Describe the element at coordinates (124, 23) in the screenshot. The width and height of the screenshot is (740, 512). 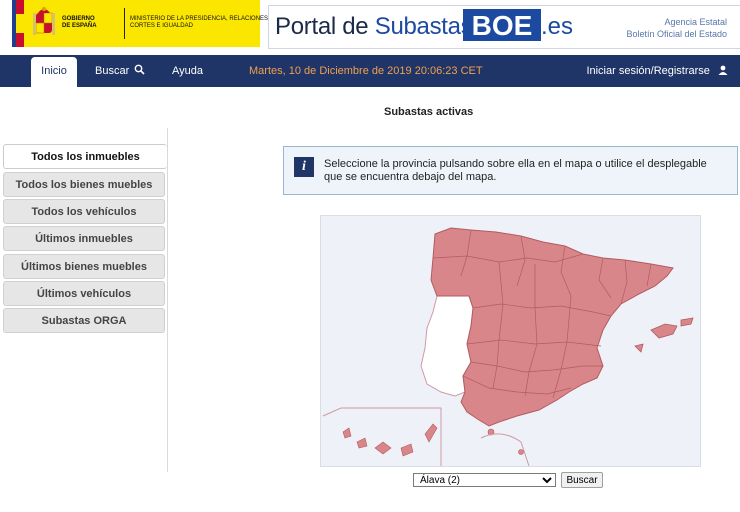
I see `header-divider` at that location.